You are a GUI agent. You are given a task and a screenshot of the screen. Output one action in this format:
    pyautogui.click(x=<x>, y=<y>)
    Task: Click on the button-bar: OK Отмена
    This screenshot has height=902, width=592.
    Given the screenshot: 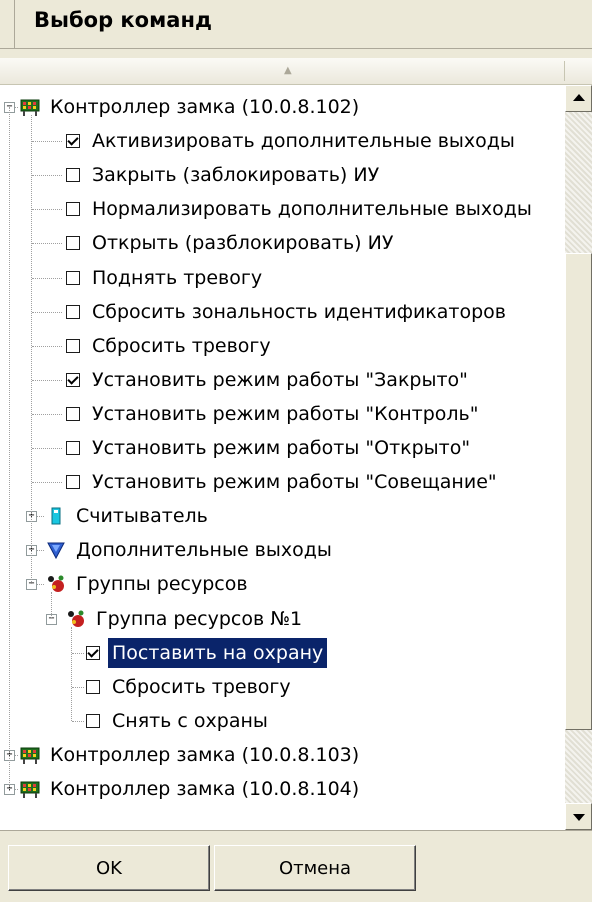 What is the action you would take?
    pyautogui.click(x=296, y=866)
    